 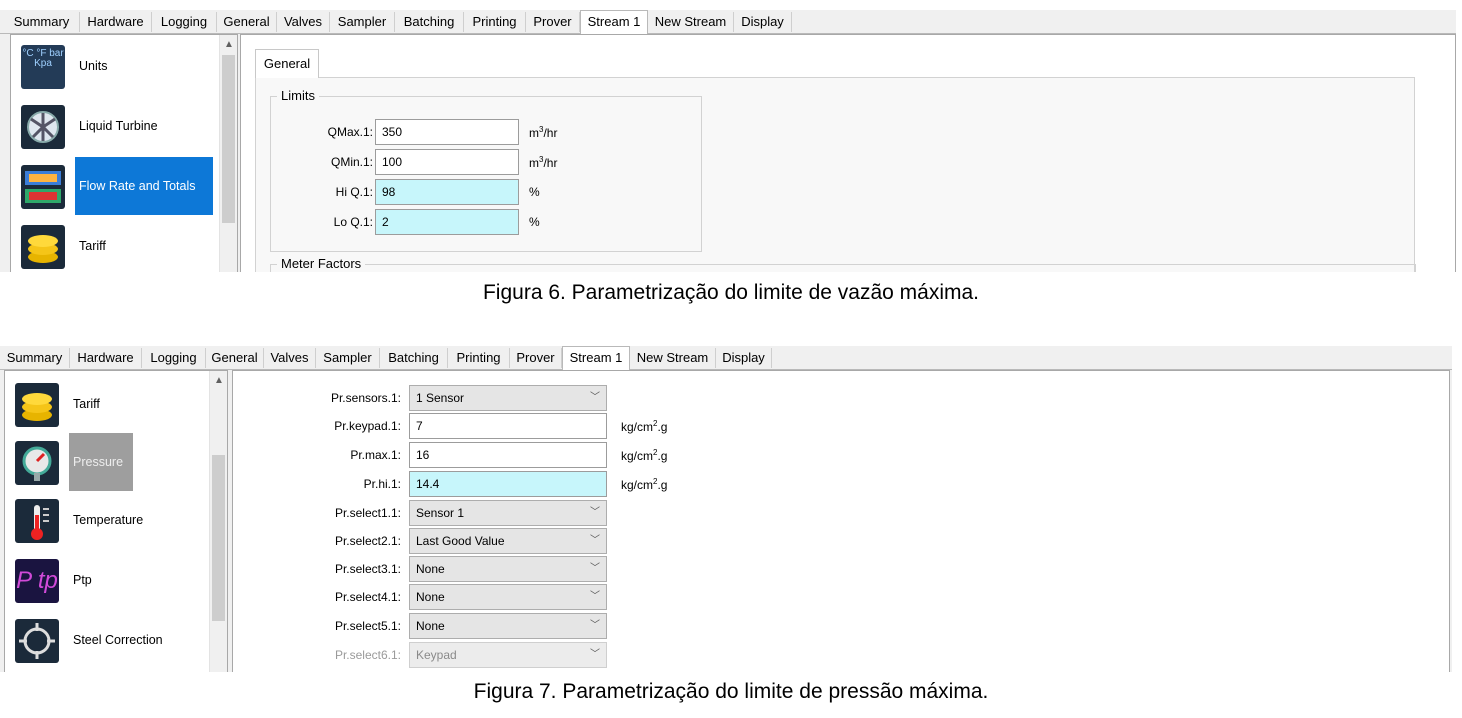 What do you see at coordinates (508, 513) in the screenshot?
I see `pr-select1-select: Sensor 1 ﹀` at bounding box center [508, 513].